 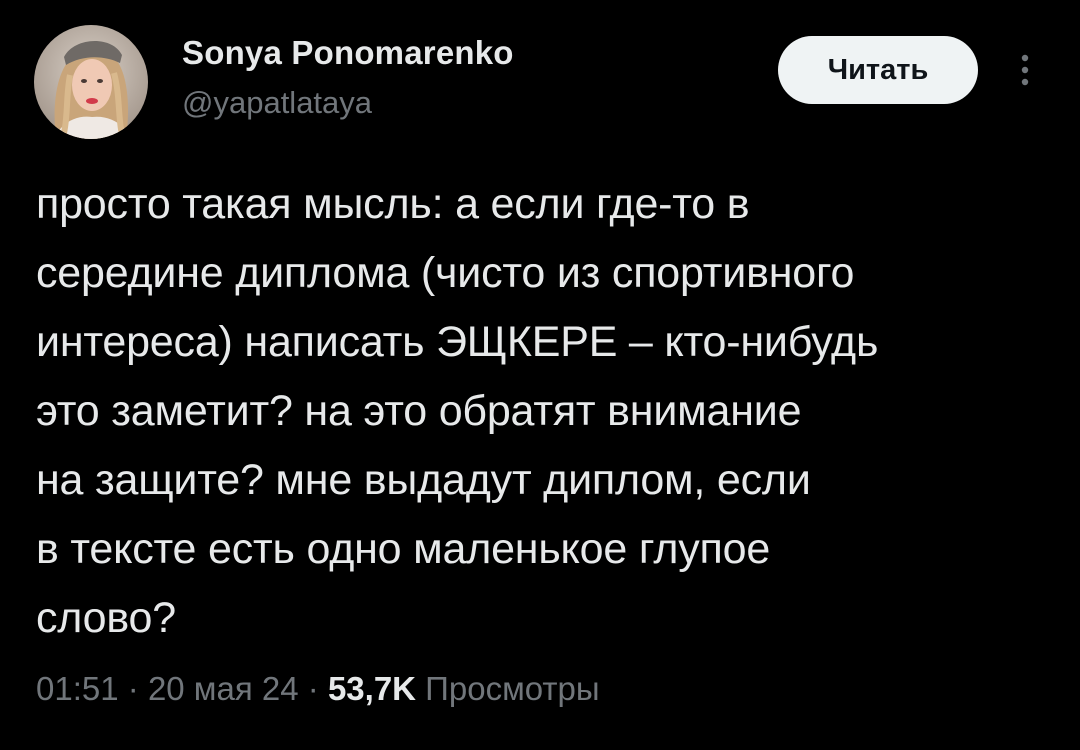 I want to click on avatar-image, so click(x=91, y=82).